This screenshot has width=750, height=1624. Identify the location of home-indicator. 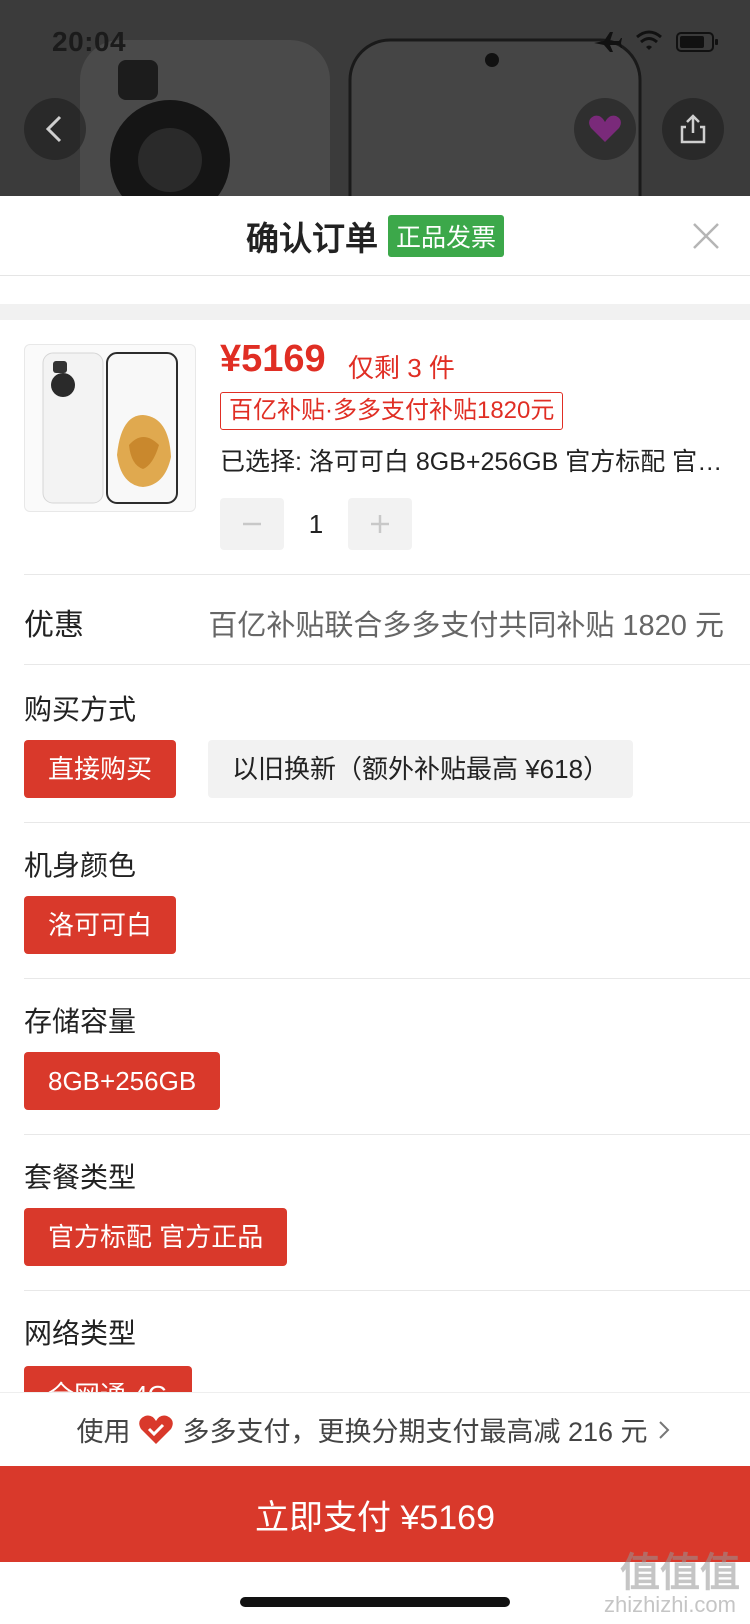
(375, 1602).